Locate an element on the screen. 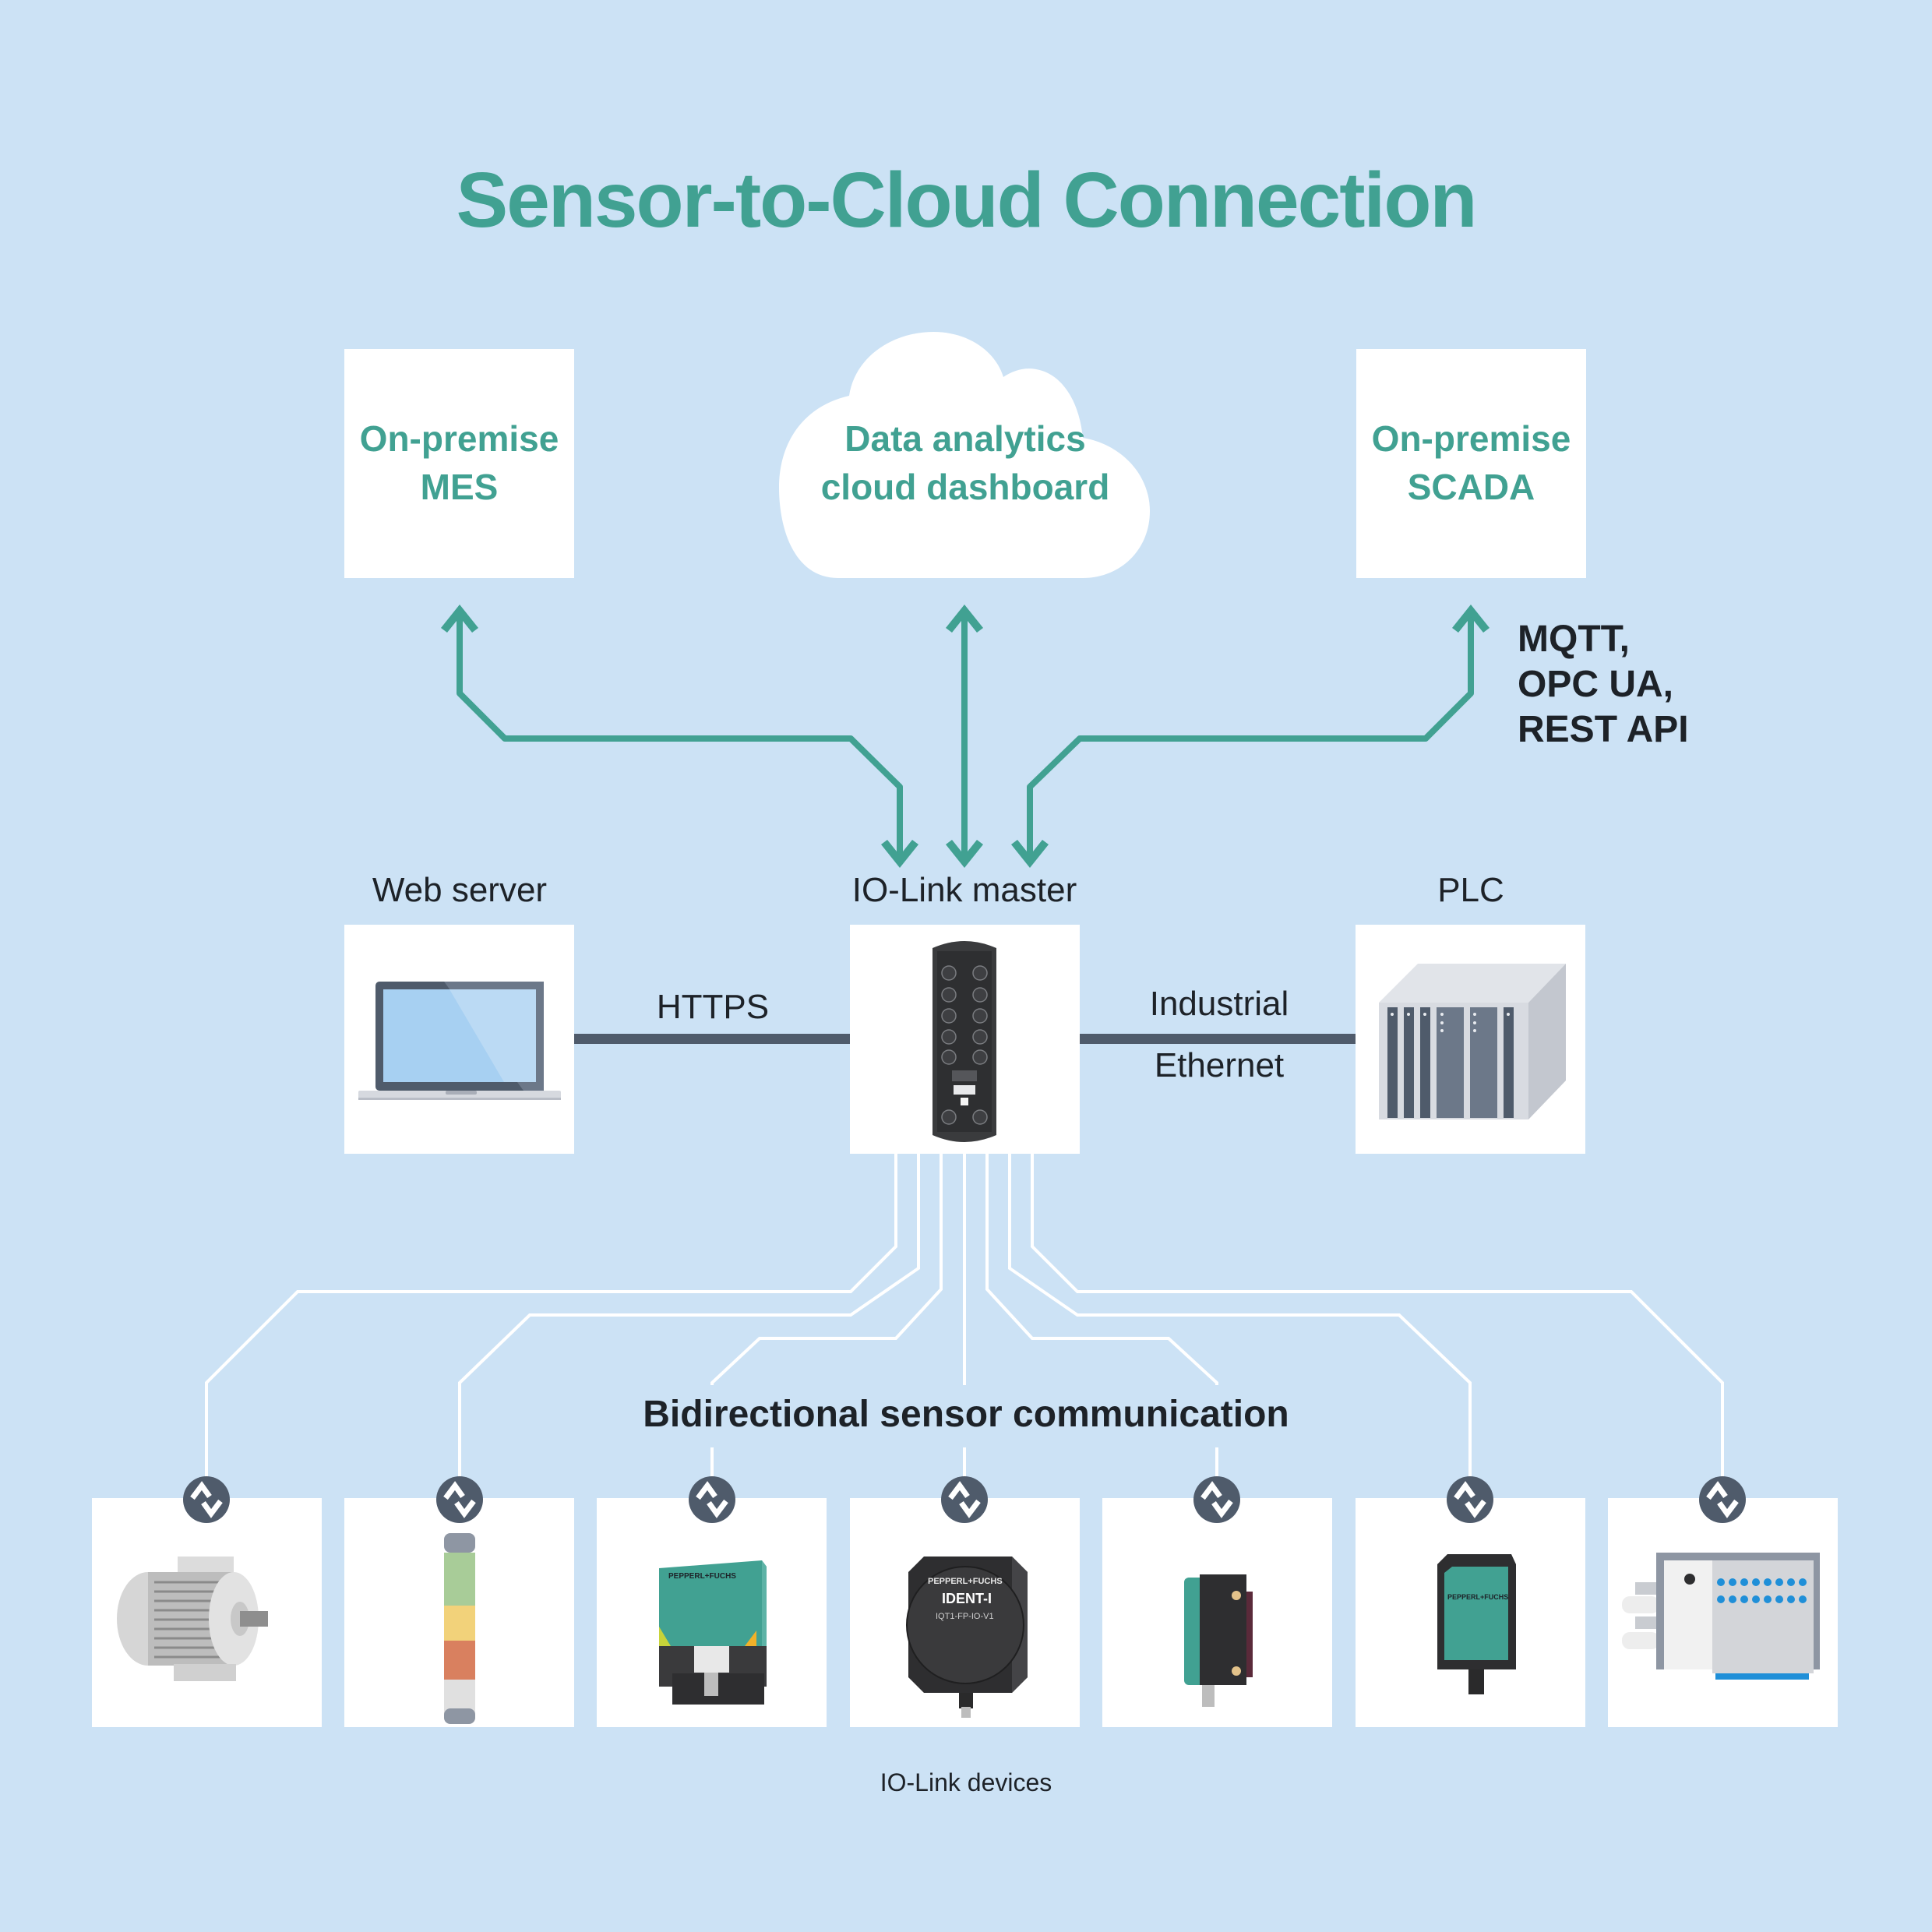 The width and height of the screenshot is (1932, 1932). web-server-label: Web server is located at coordinates (460, 890).